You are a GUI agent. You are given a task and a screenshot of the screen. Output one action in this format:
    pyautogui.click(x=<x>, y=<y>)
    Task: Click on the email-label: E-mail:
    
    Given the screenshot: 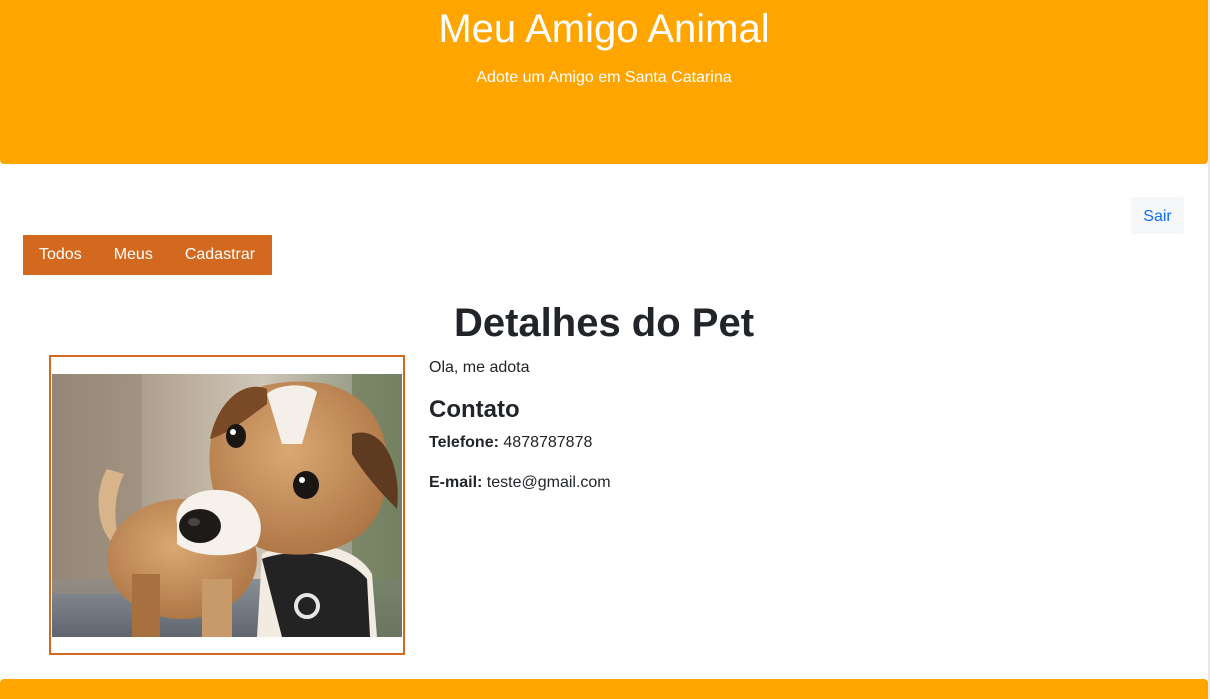 What is the action you would take?
    pyautogui.click(x=456, y=482)
    